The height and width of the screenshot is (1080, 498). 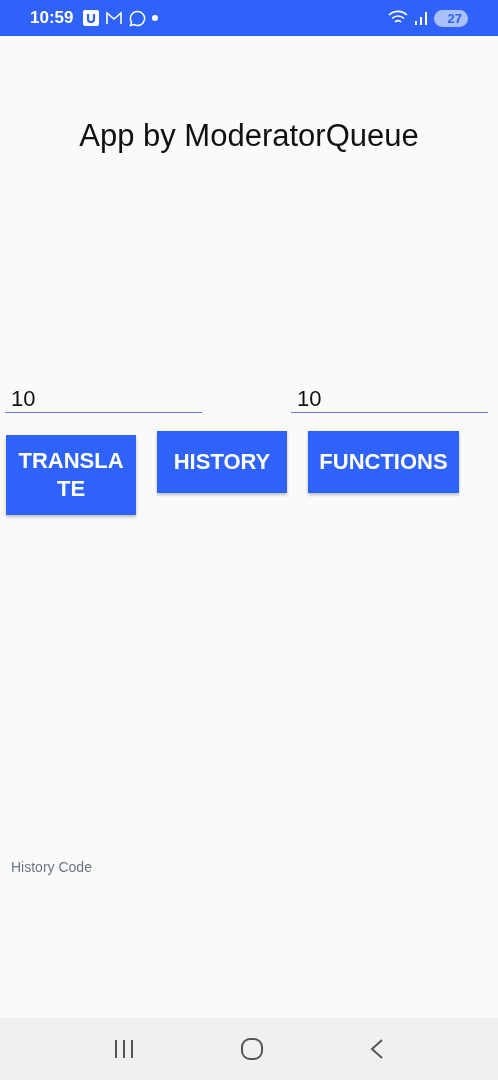 What do you see at coordinates (52, 18) in the screenshot?
I see `clock: 10:59` at bounding box center [52, 18].